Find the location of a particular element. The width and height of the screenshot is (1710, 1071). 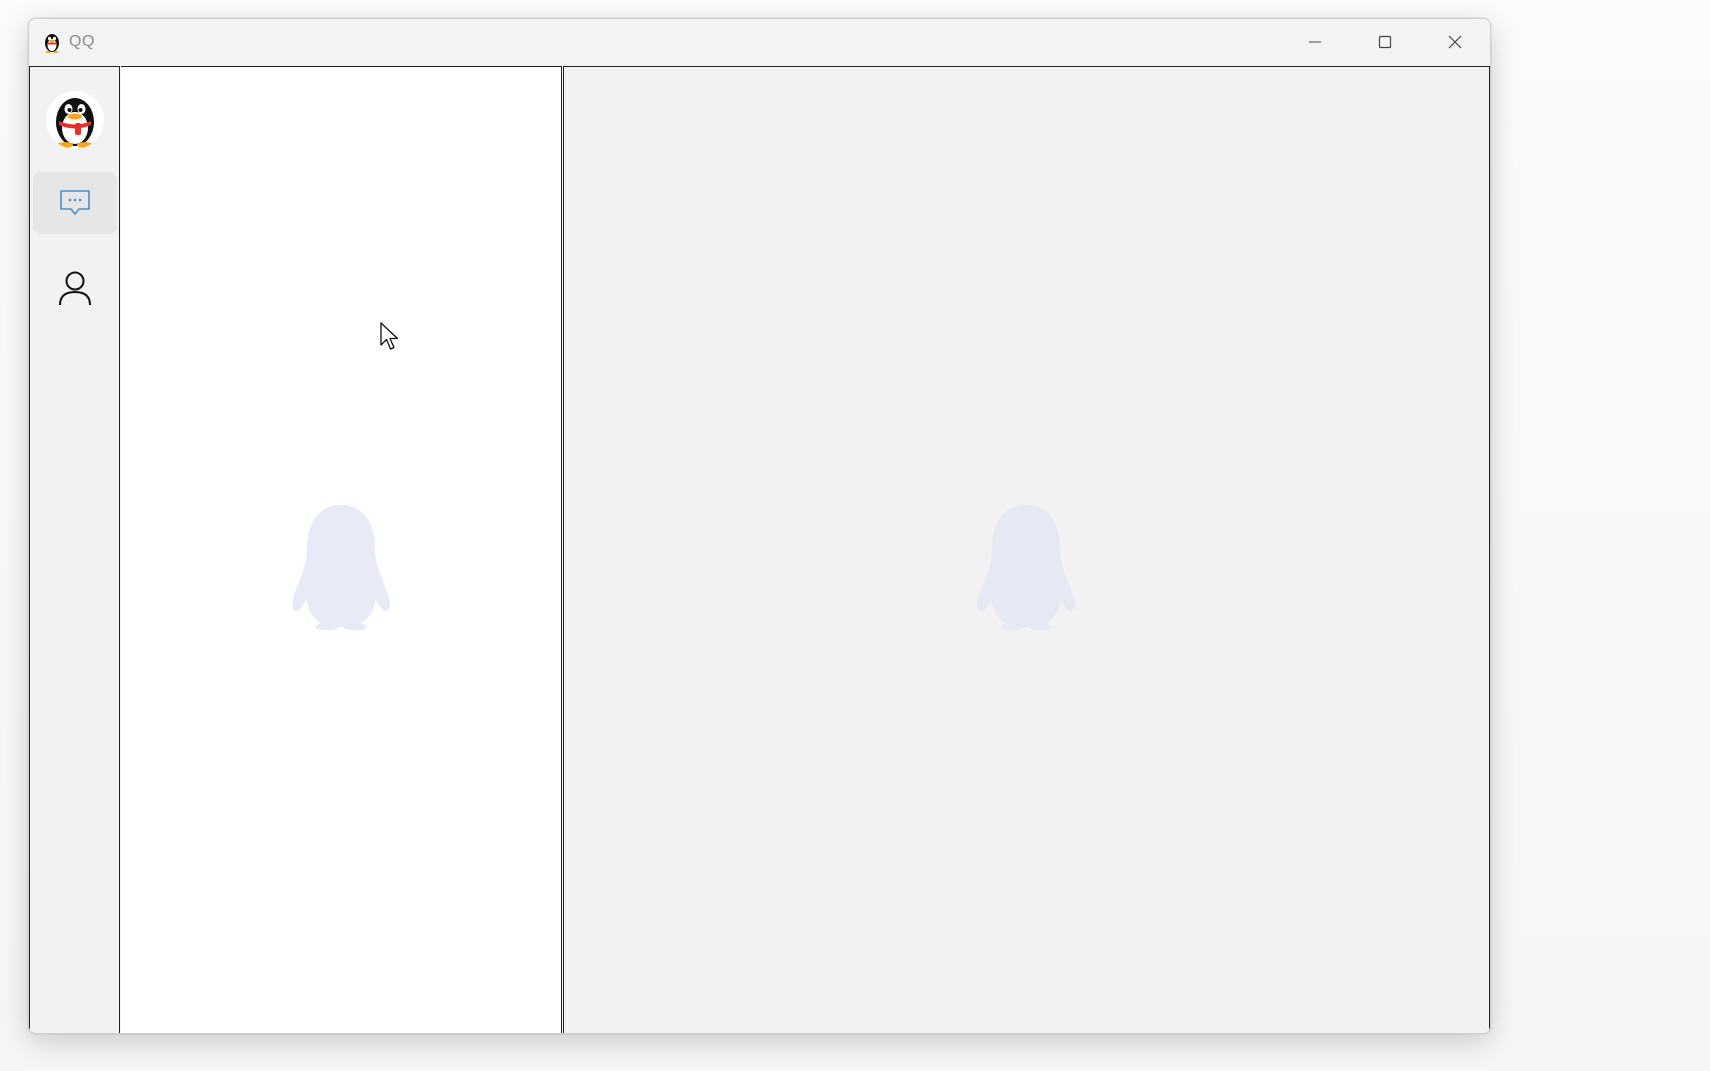

window-title: QQ is located at coordinates (82, 41).